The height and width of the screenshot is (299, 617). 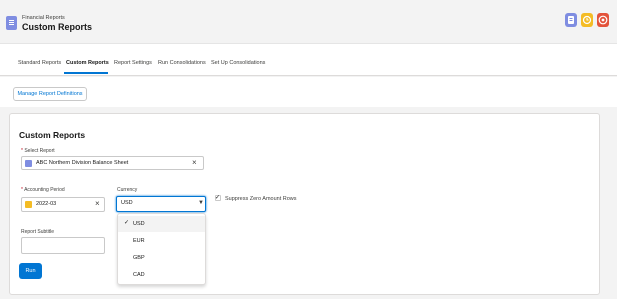 I want to click on document-icon, so click(x=571, y=20).